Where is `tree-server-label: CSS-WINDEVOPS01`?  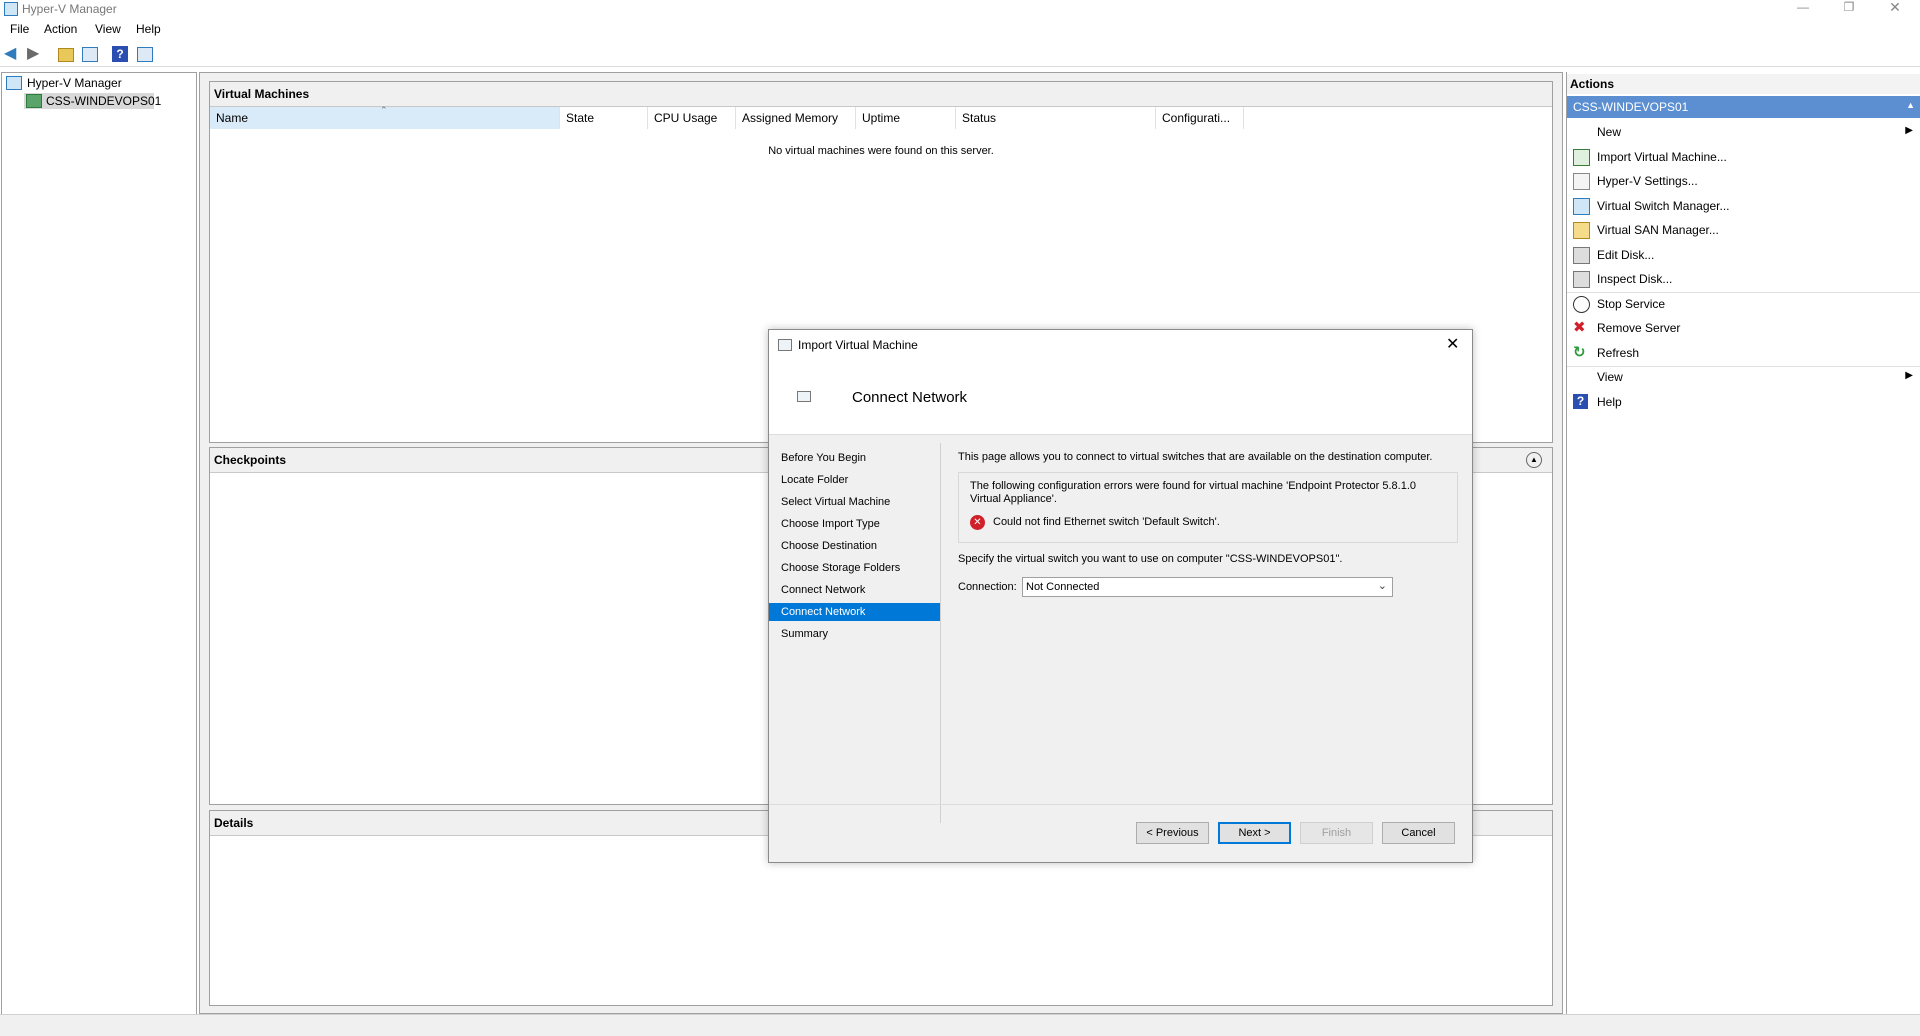 tree-server-label: CSS-WINDEVOPS01 is located at coordinates (104, 101).